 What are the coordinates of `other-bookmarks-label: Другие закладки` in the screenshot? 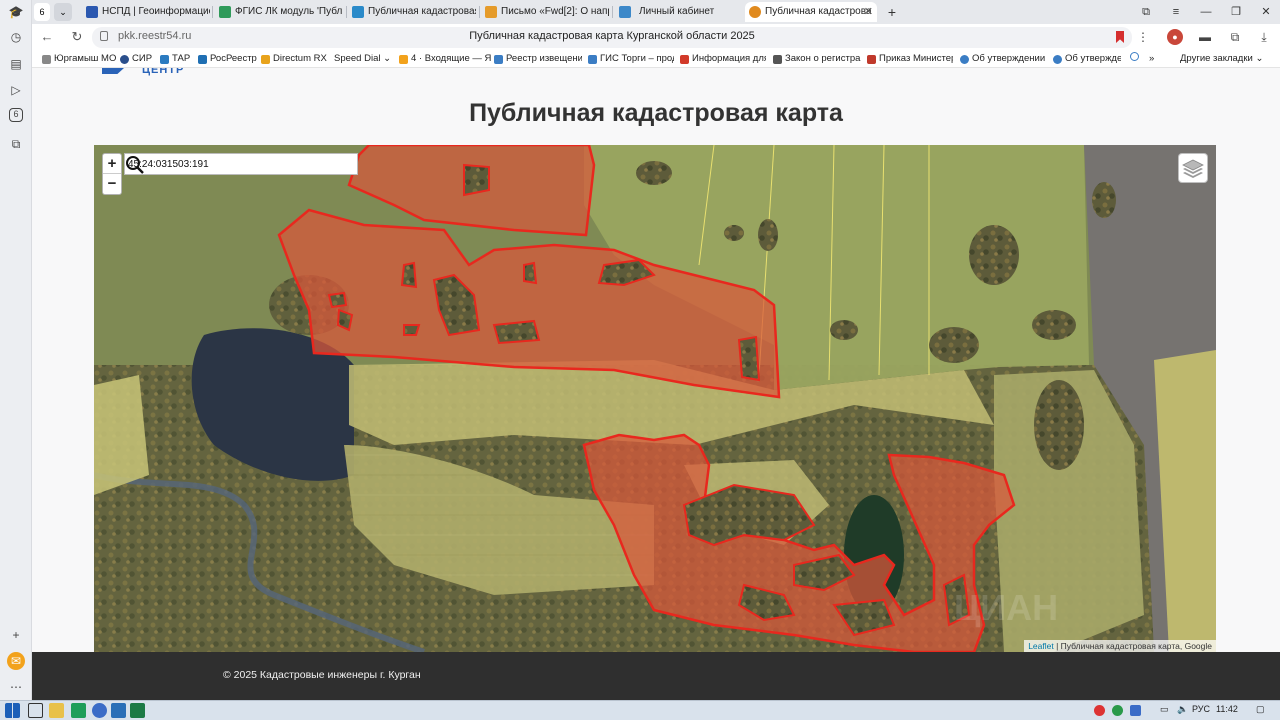 It's located at (1216, 58).